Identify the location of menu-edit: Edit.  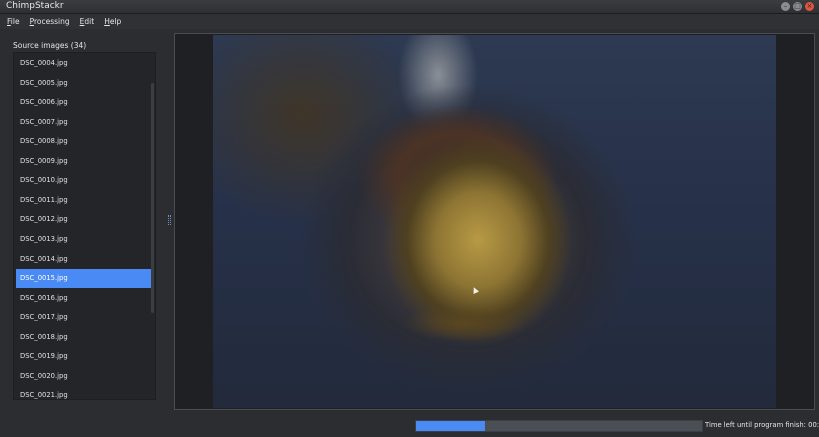
(87, 21).